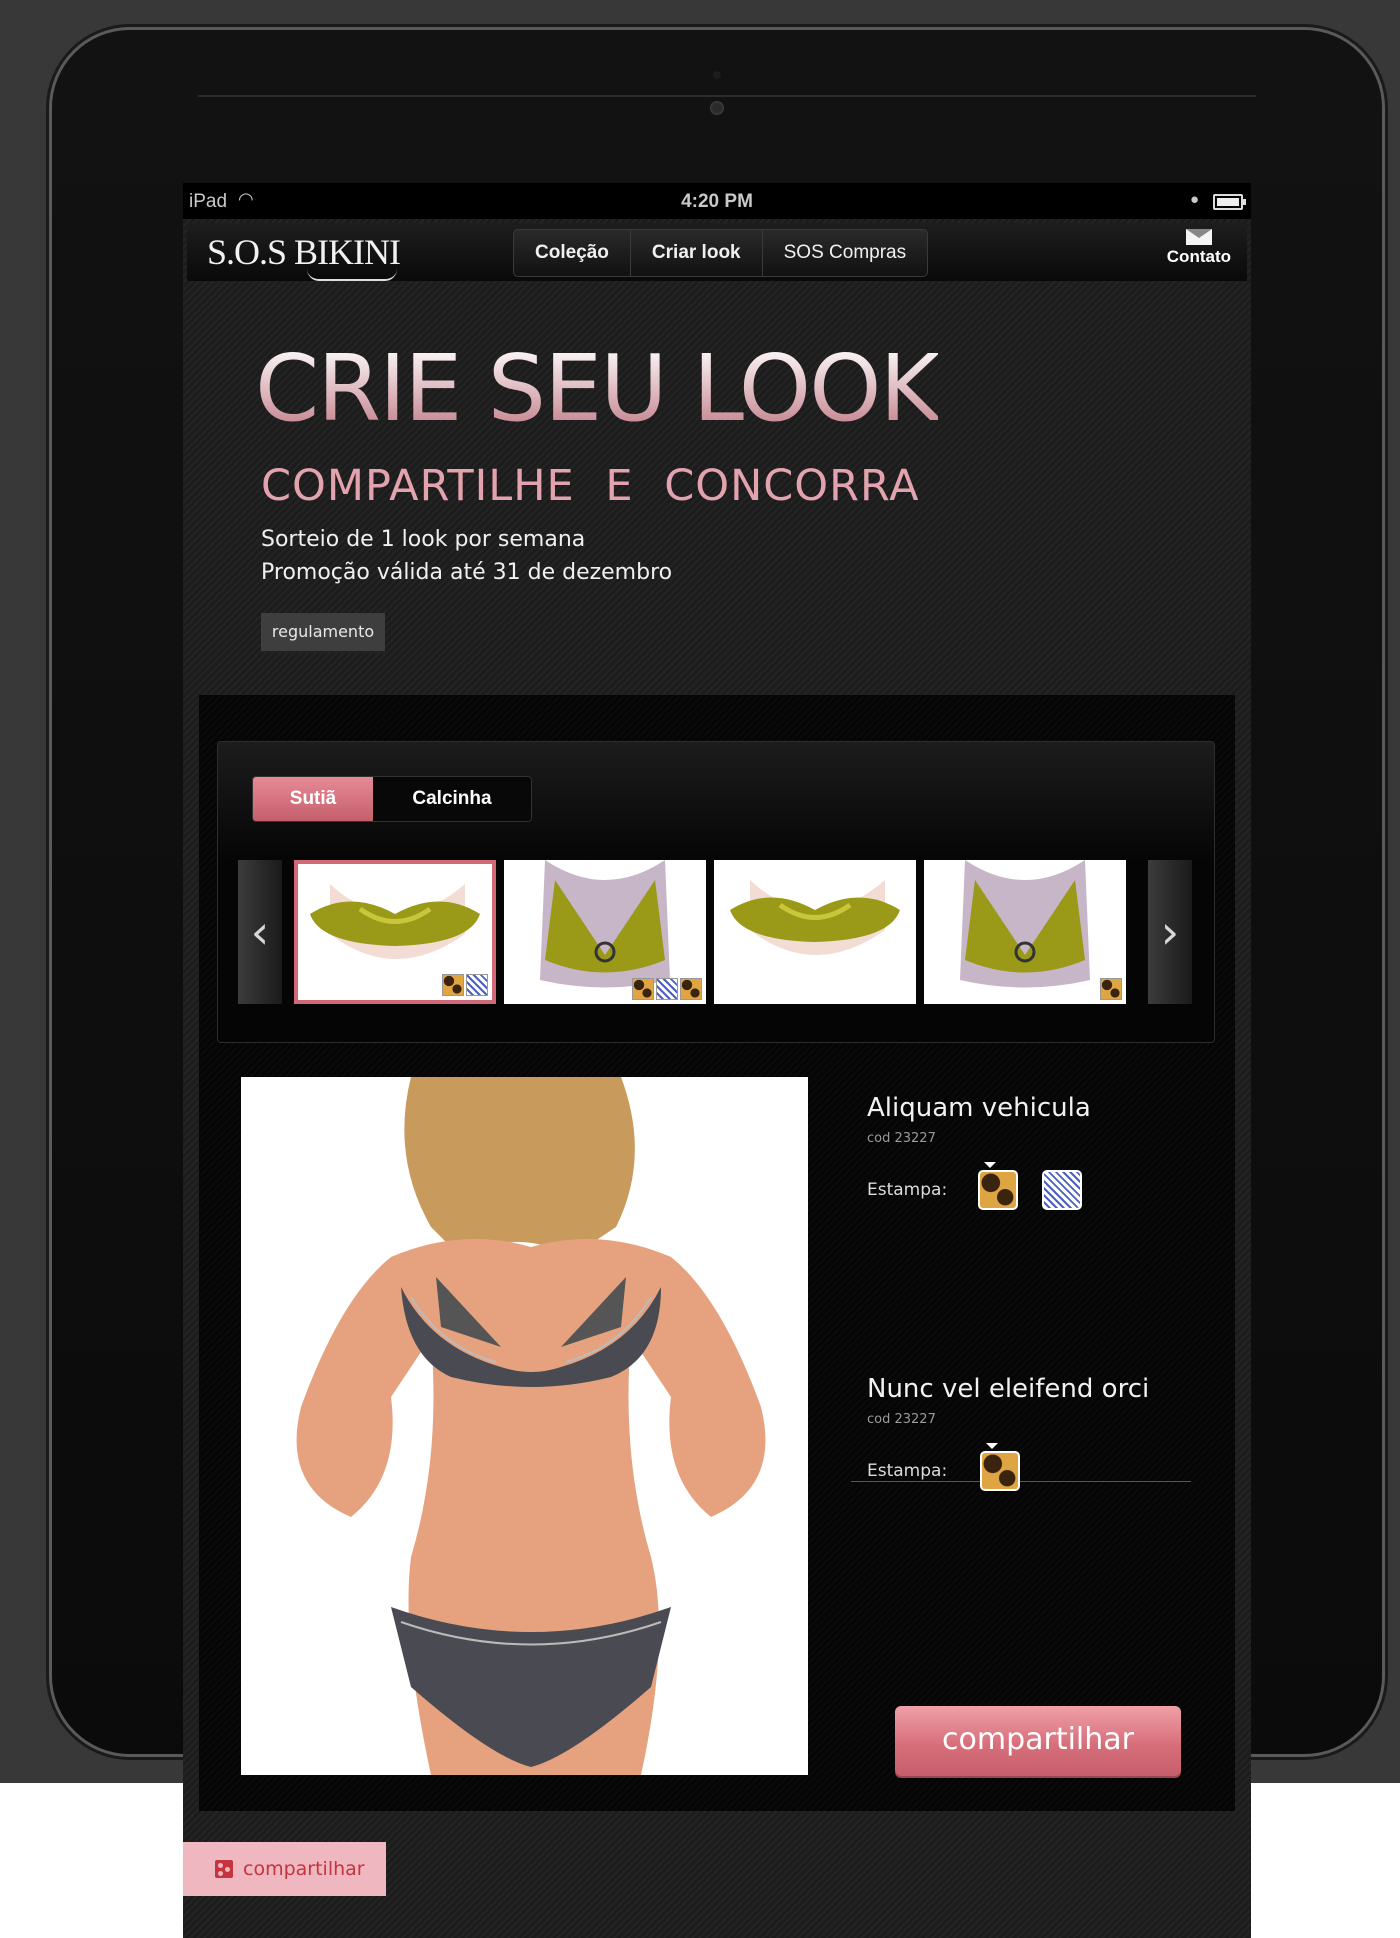 The height and width of the screenshot is (1938, 1400). What do you see at coordinates (323, 633) in the screenshot?
I see `rules-button: regulamento` at bounding box center [323, 633].